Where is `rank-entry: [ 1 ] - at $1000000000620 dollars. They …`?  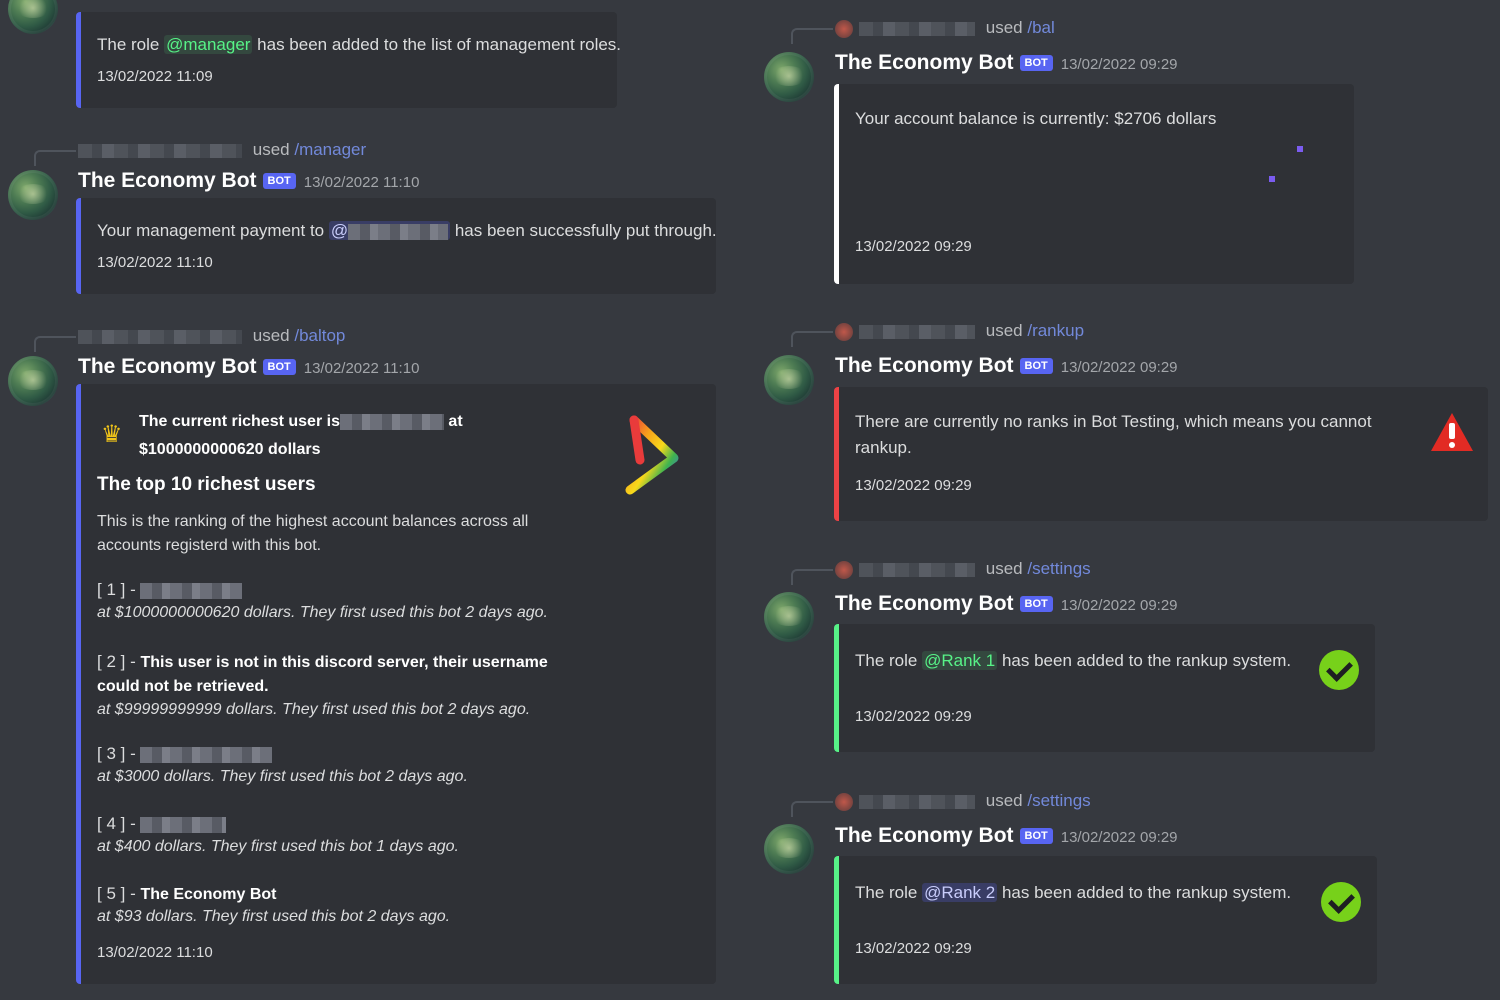 rank-entry: [ 1 ] - at $1000000000620 dollars. They … is located at coordinates (322, 600).